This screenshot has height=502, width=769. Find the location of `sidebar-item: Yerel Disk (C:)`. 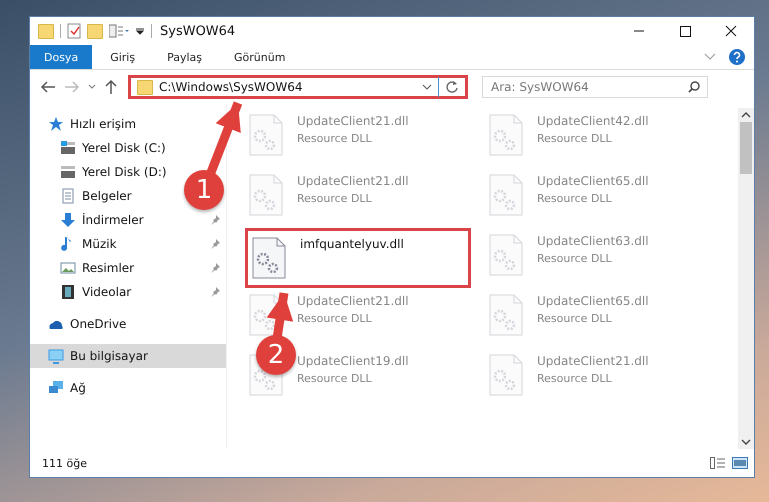

sidebar-item: Yerel Disk (C:) is located at coordinates (100, 148).